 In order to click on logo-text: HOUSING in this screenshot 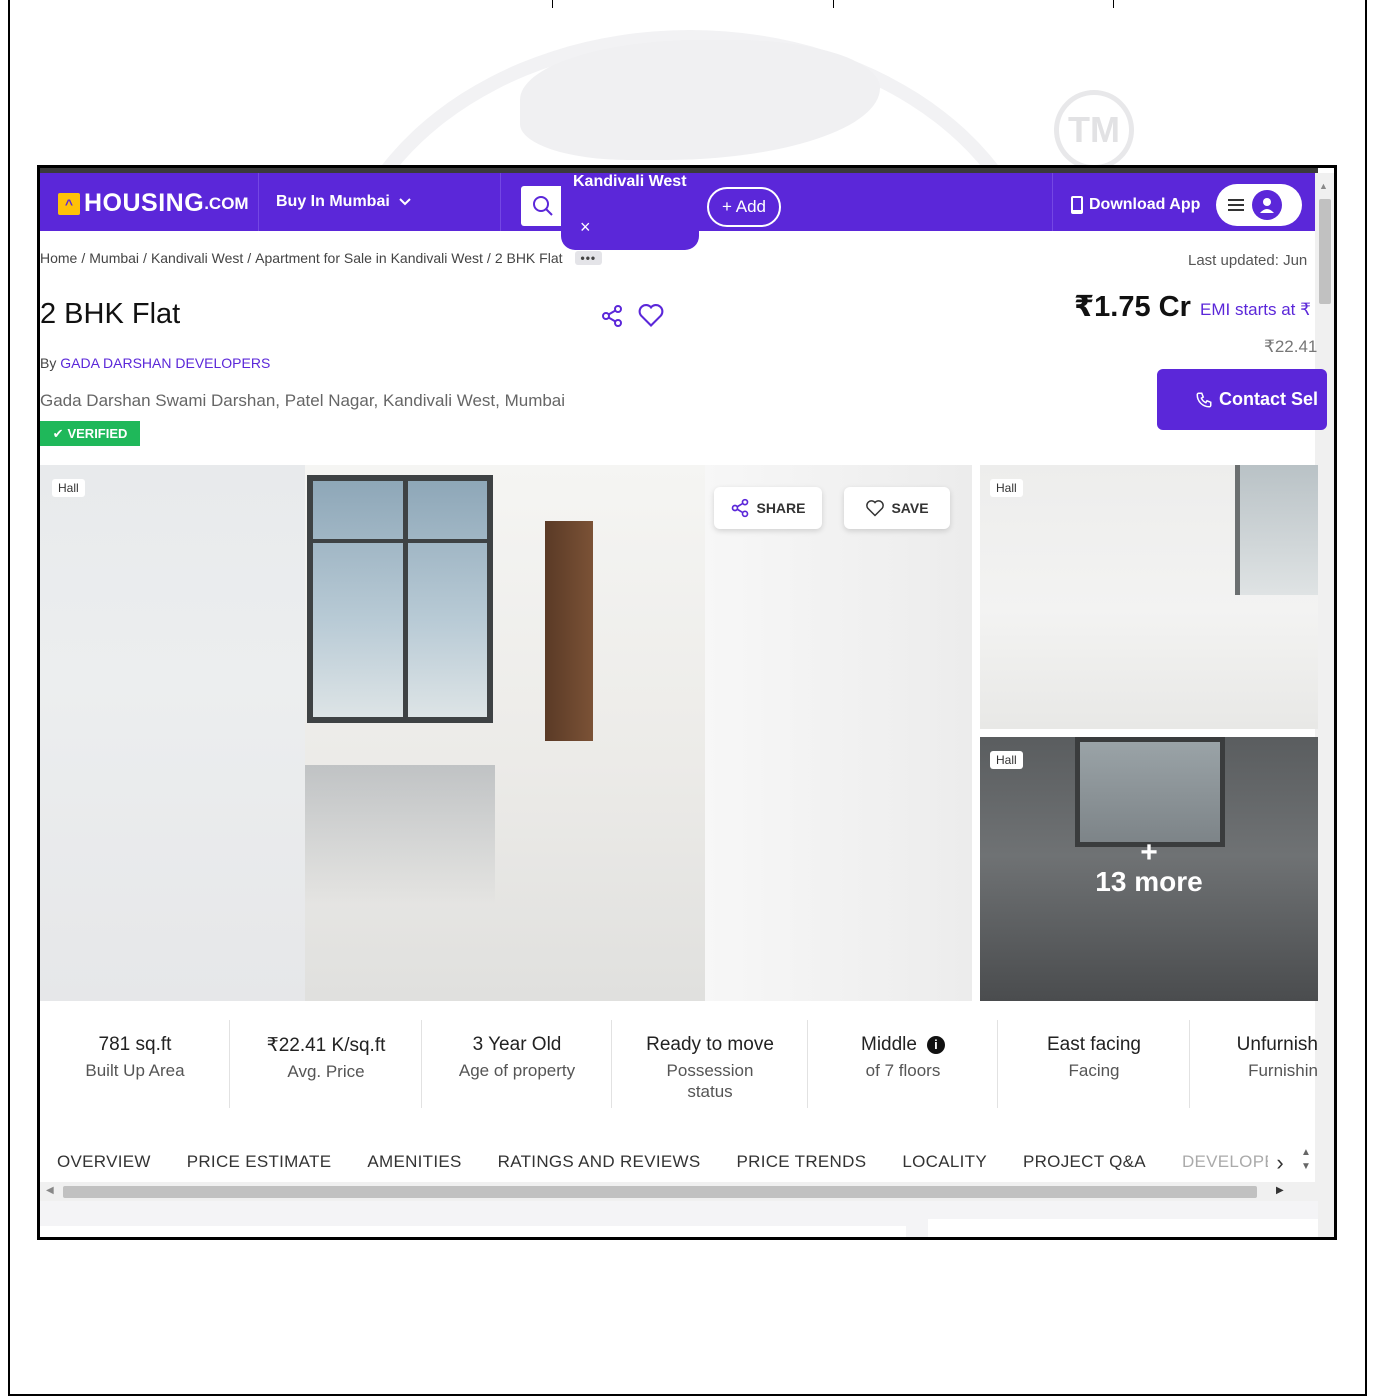, I will do `click(144, 203)`.